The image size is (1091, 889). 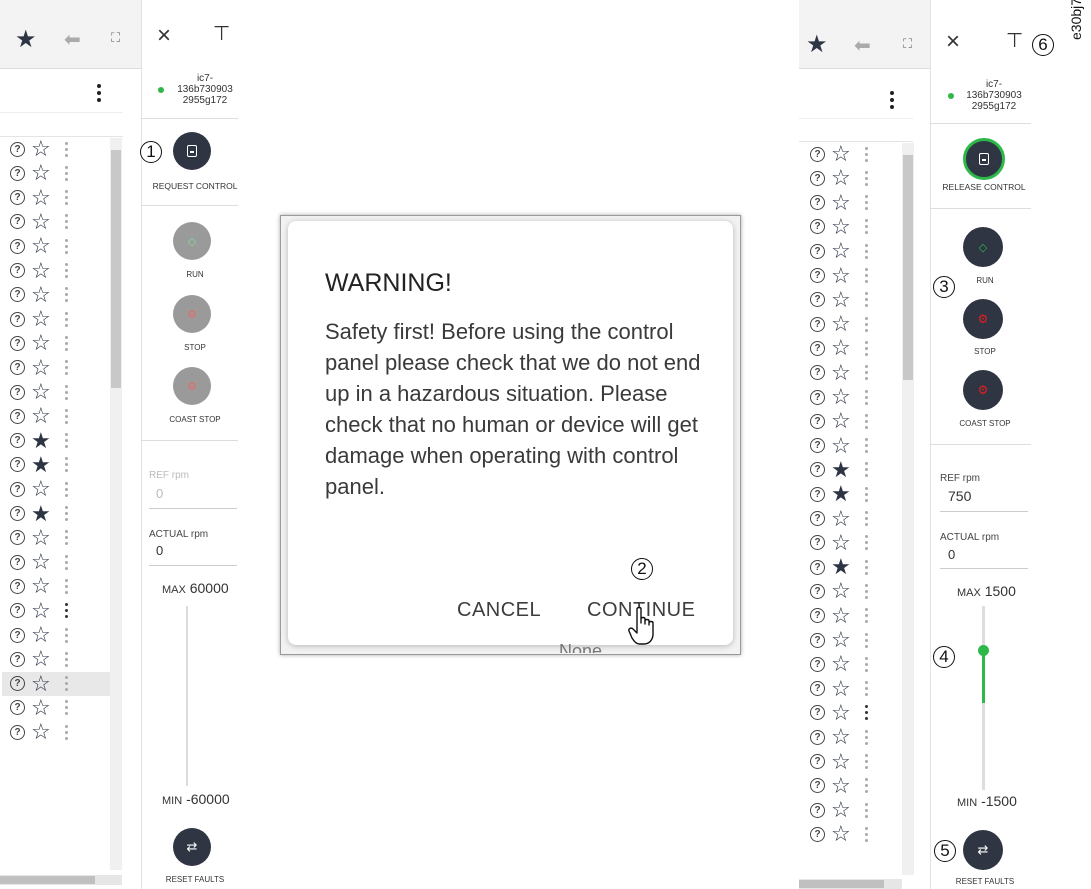 What do you see at coordinates (856, 567) in the screenshot?
I see `list-row: ? ★` at bounding box center [856, 567].